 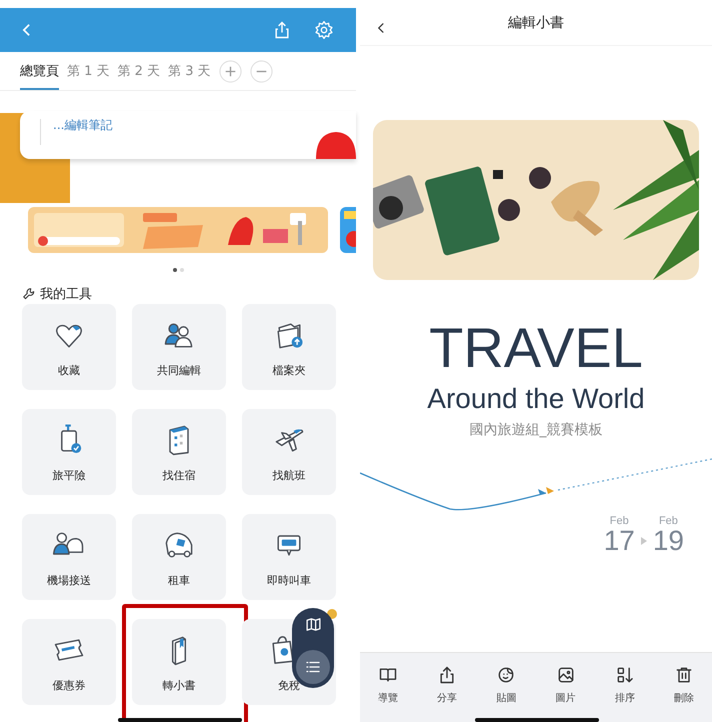 I want to click on tool-tile: 找住宿, so click(x=179, y=452).